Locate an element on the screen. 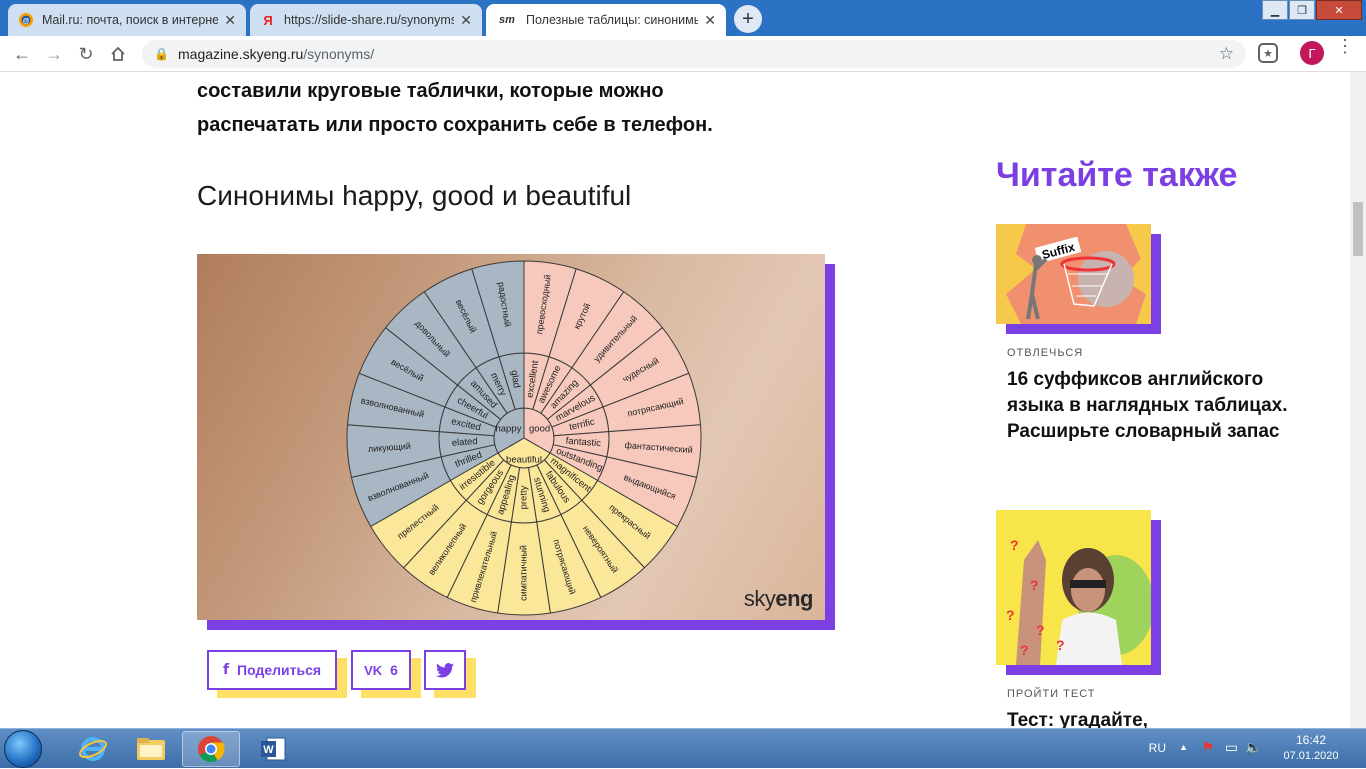 The image size is (1366, 769). aside-title: Читайте также is located at coordinates (1117, 175).